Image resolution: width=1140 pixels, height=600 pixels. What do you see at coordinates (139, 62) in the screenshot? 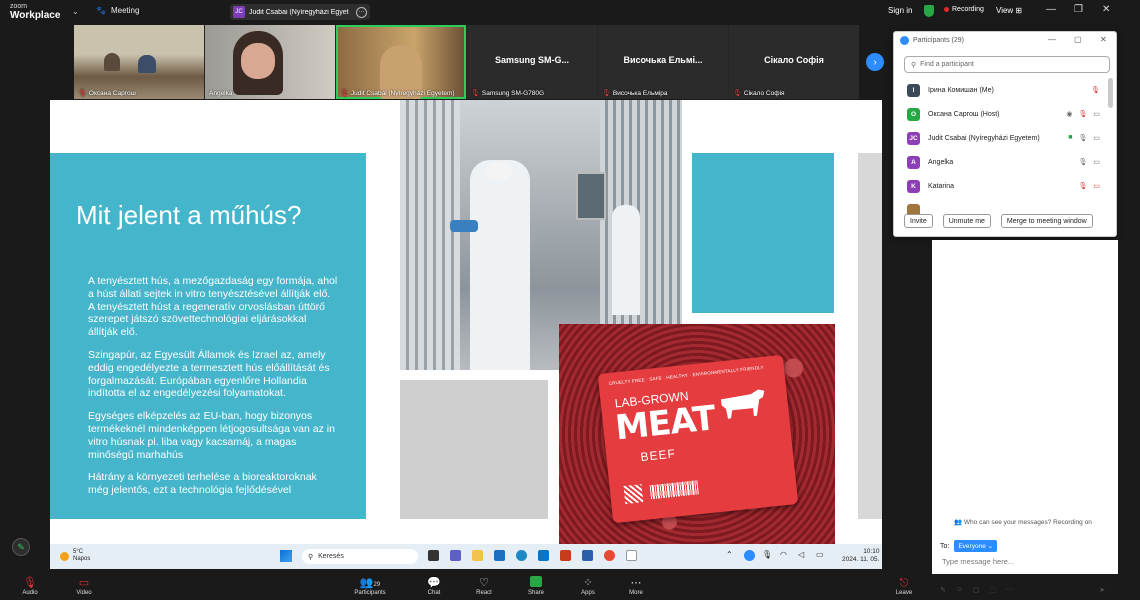
I see `video-tile: 🎙 Оксана Саргош` at bounding box center [139, 62].